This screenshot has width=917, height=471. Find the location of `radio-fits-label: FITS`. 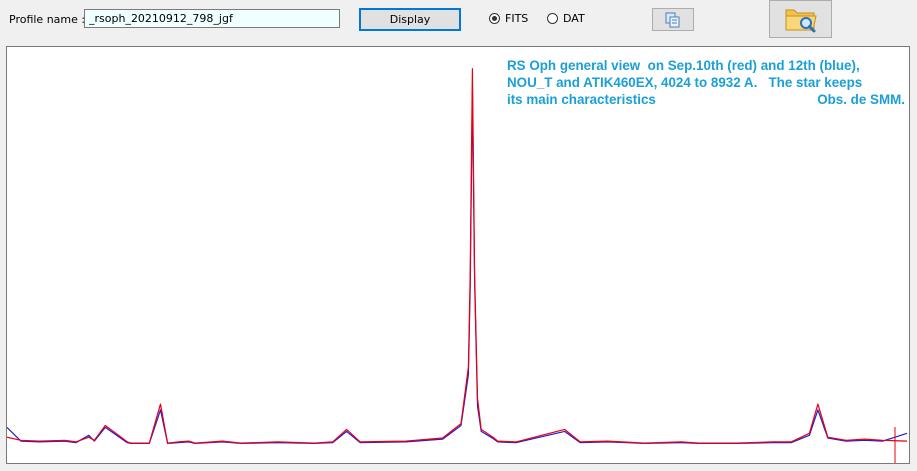

radio-fits-label: FITS is located at coordinates (517, 18).